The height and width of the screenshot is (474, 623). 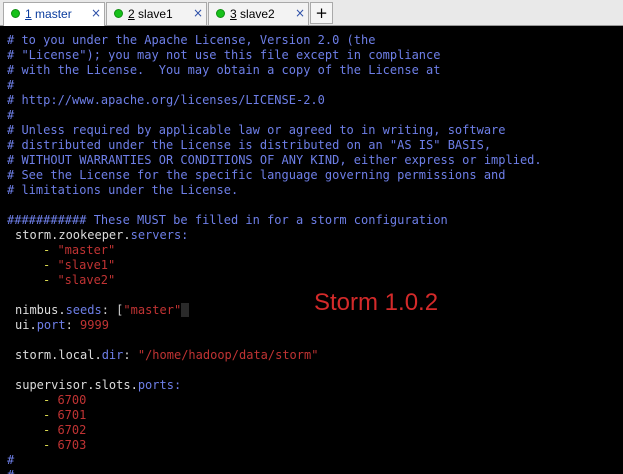 I want to click on tab-title: master, so click(x=53, y=14).